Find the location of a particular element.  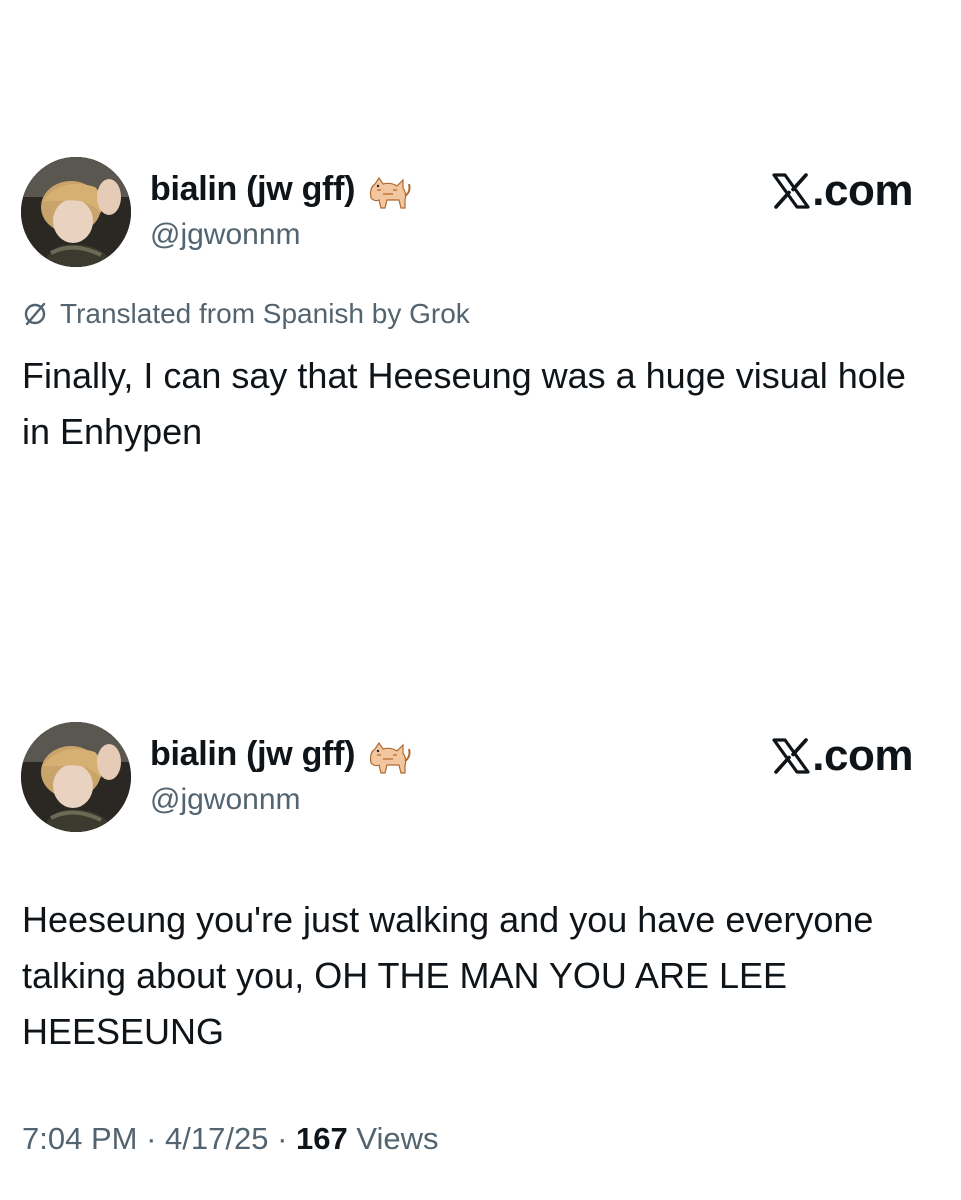

grok-translate-icon is located at coordinates (35, 314).